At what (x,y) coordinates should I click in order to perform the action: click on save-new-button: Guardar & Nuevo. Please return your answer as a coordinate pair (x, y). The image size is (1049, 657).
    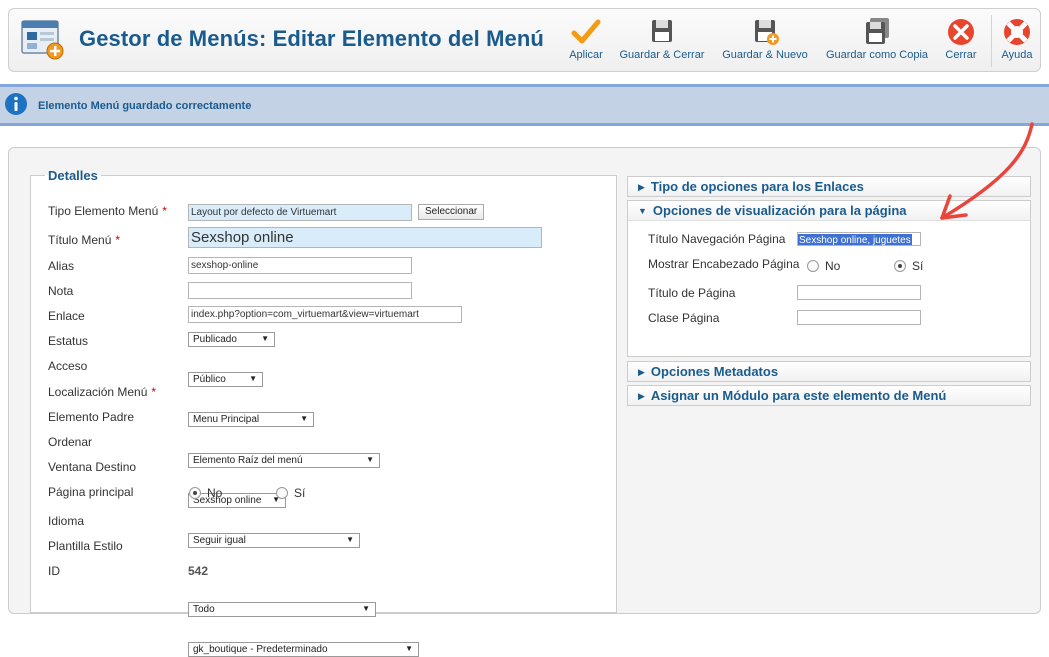
    Looking at the image, I should click on (765, 42).